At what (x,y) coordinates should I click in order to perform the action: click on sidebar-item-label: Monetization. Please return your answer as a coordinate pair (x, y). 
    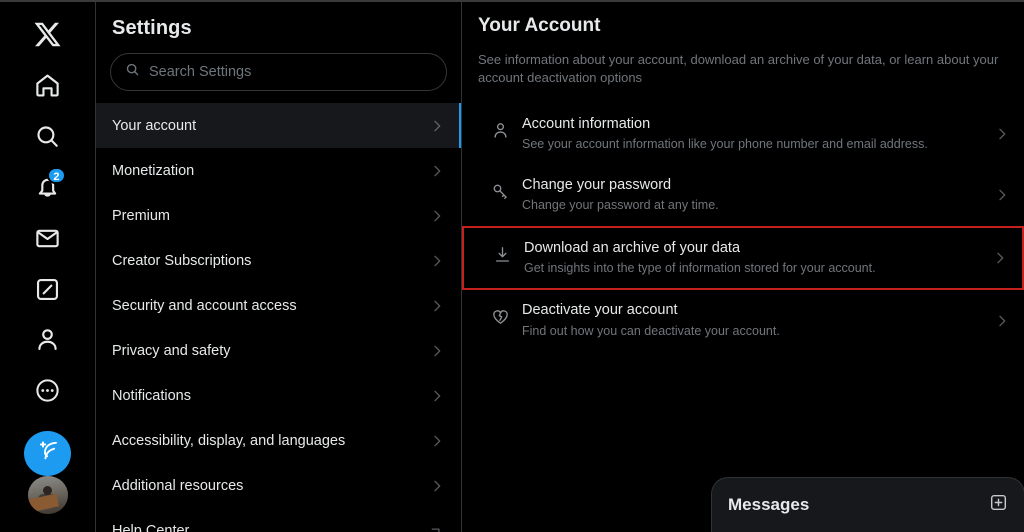
    Looking at the image, I should click on (153, 170).